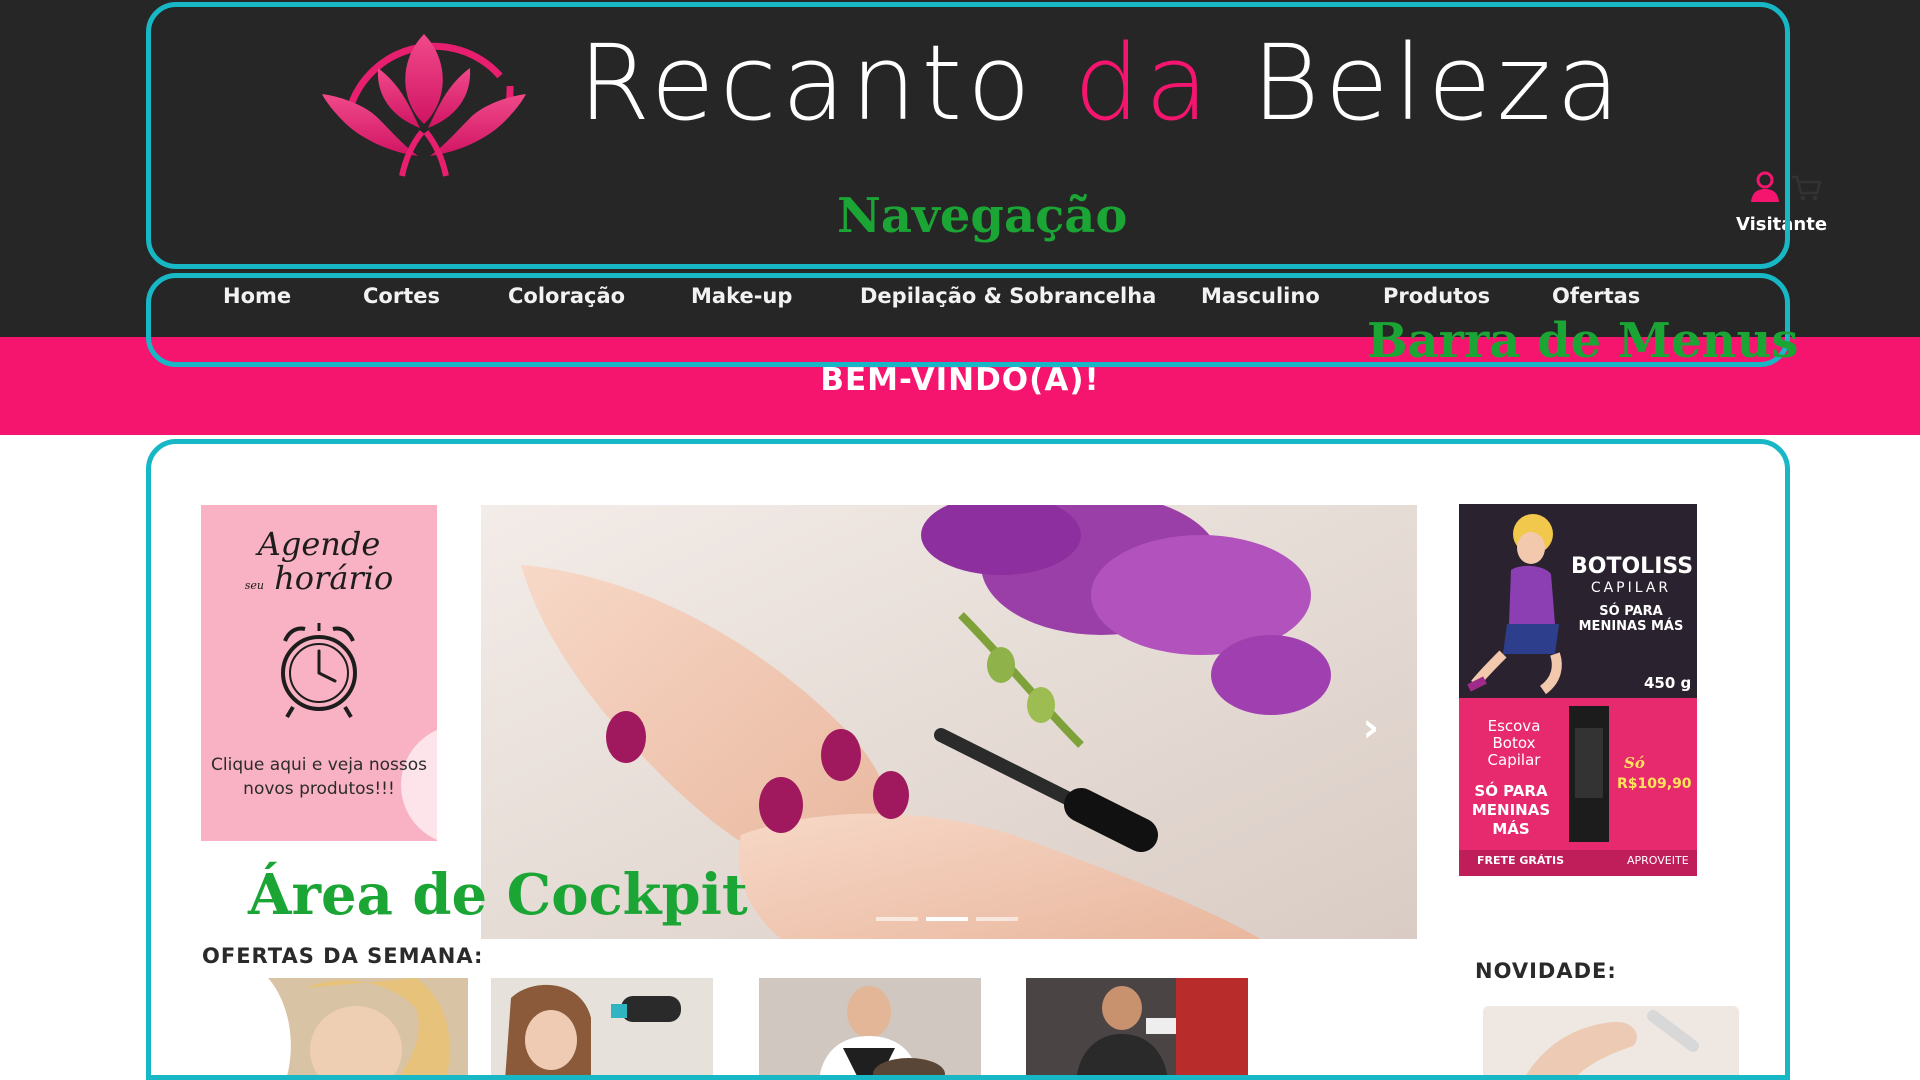 Image resolution: width=1920 pixels, height=1080 pixels. I want to click on annotation-label-navegacao: Navegação, so click(982, 216).